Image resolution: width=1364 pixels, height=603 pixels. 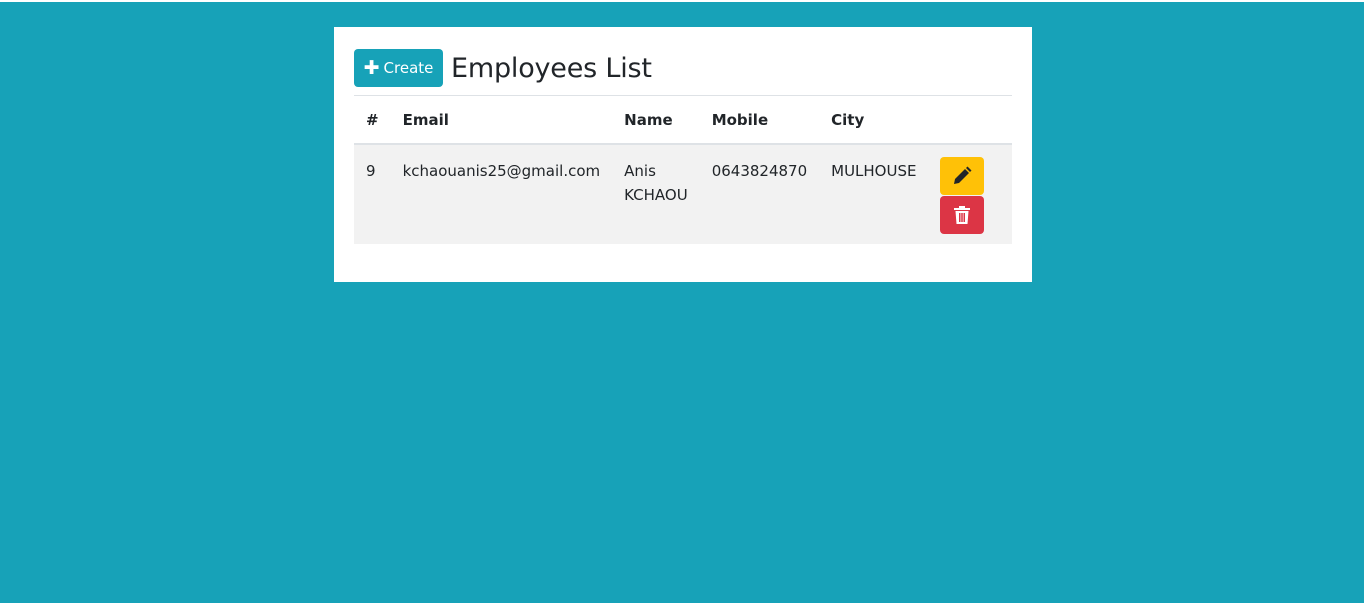 What do you see at coordinates (874, 120) in the screenshot?
I see `column-header-city: City` at bounding box center [874, 120].